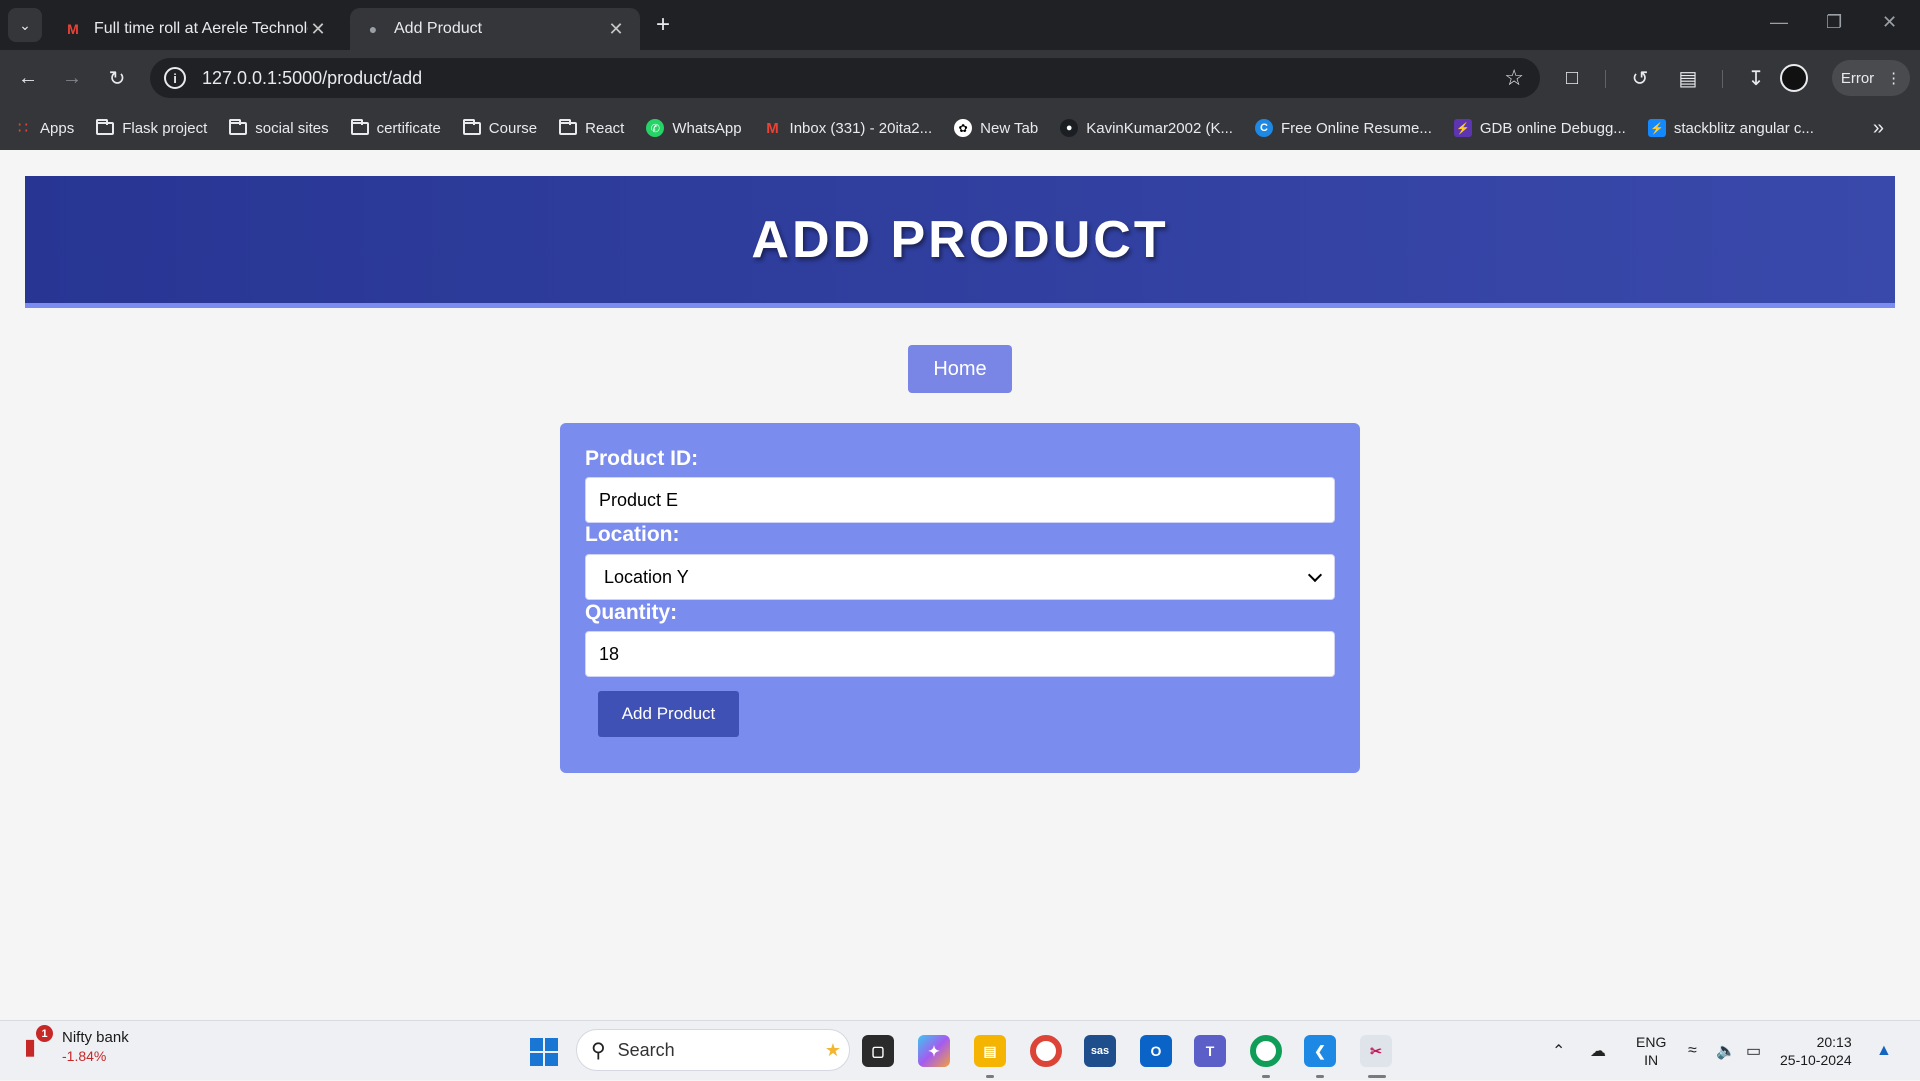 Image resolution: width=1920 pixels, height=1081 pixels. Describe the element at coordinates (1376, 1051) in the screenshot. I see `snipping-tool-icon: ✂` at that location.